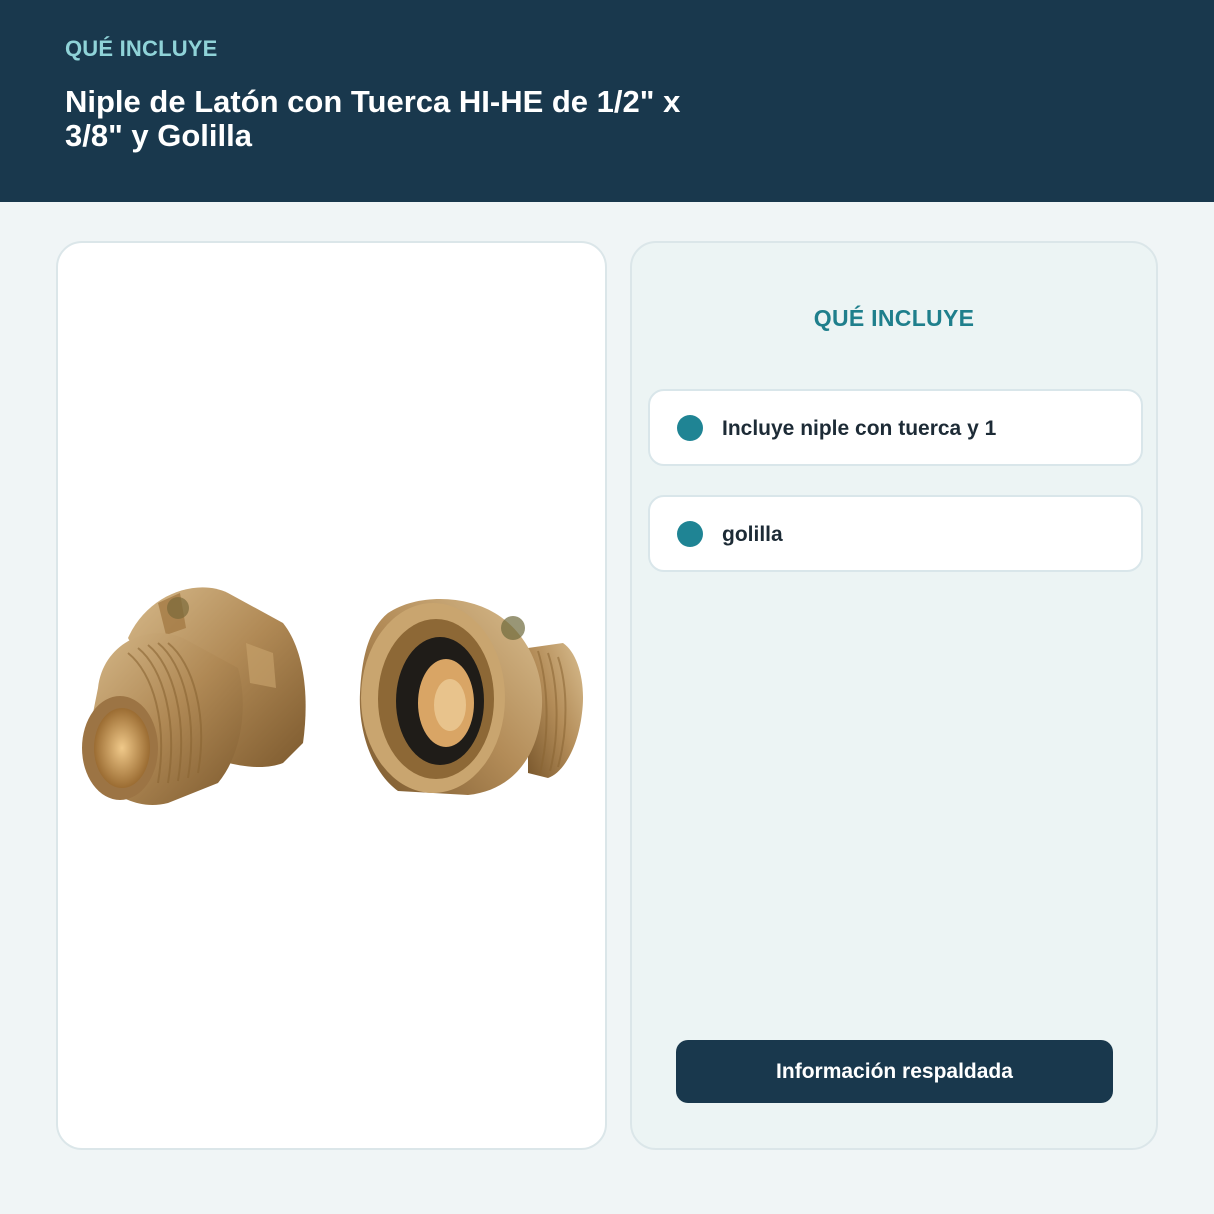 The image size is (1214, 1214). What do you see at coordinates (141, 48) in the screenshot?
I see `header-eyebrow: QUÉ INCLUYE` at bounding box center [141, 48].